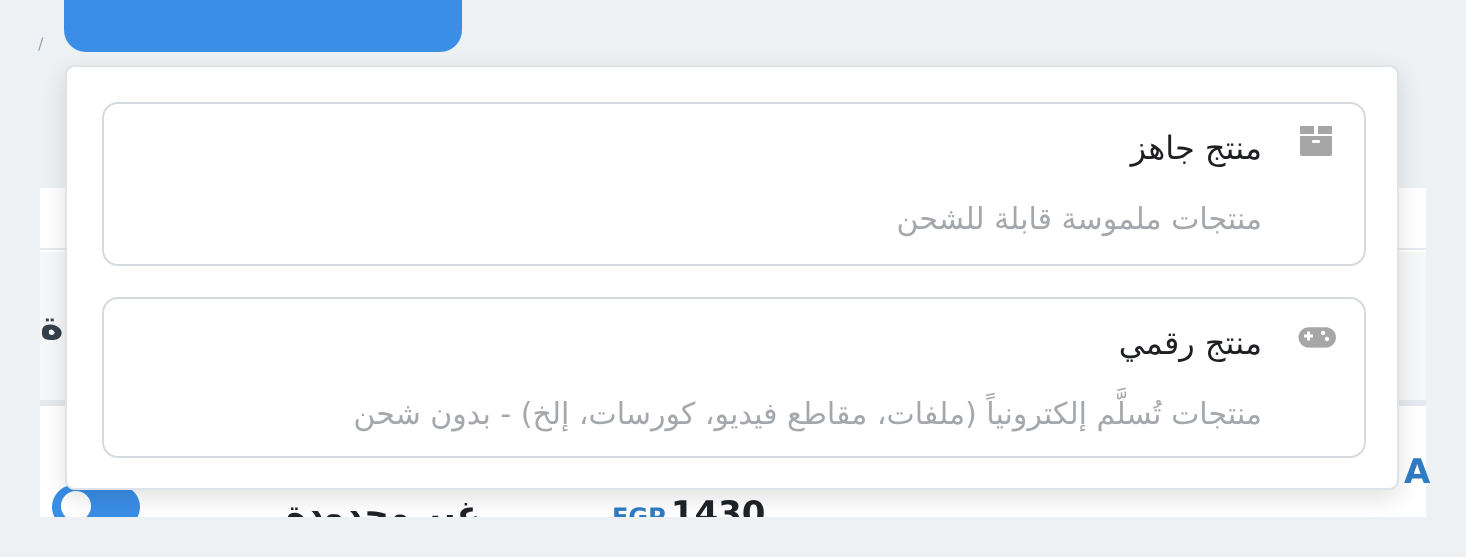  What do you see at coordinates (1316, 337) in the screenshot?
I see `gamepad-icon` at bounding box center [1316, 337].